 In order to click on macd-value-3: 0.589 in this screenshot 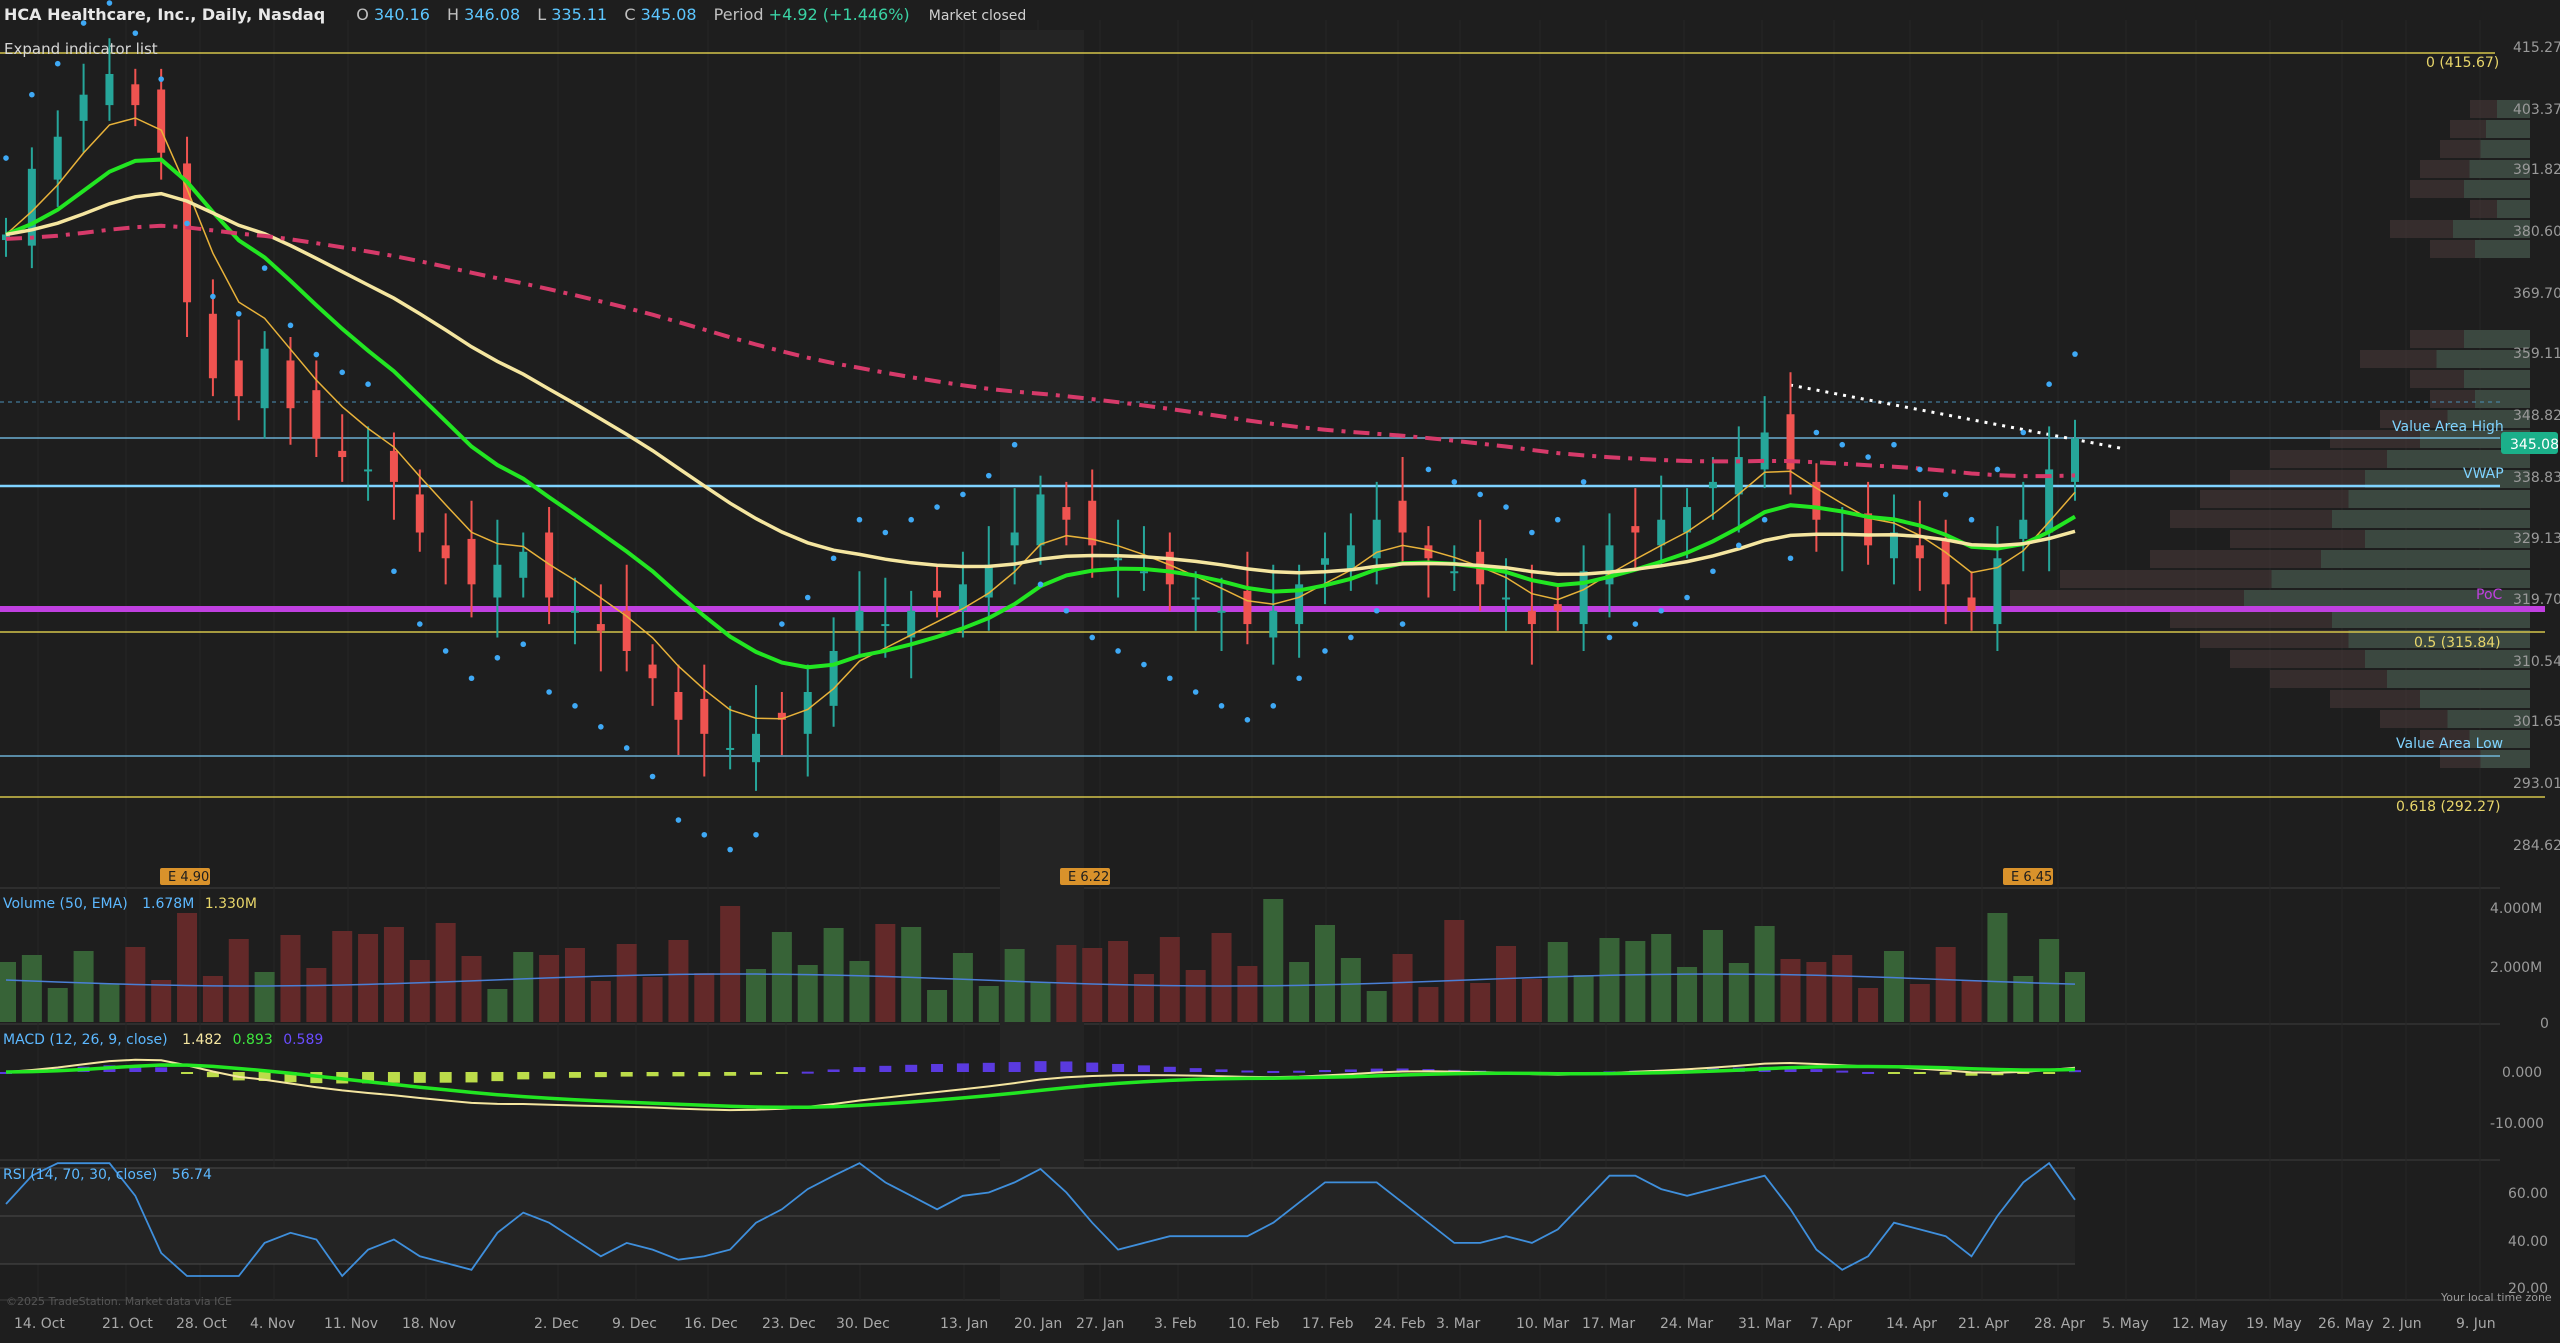, I will do `click(303, 1040)`.